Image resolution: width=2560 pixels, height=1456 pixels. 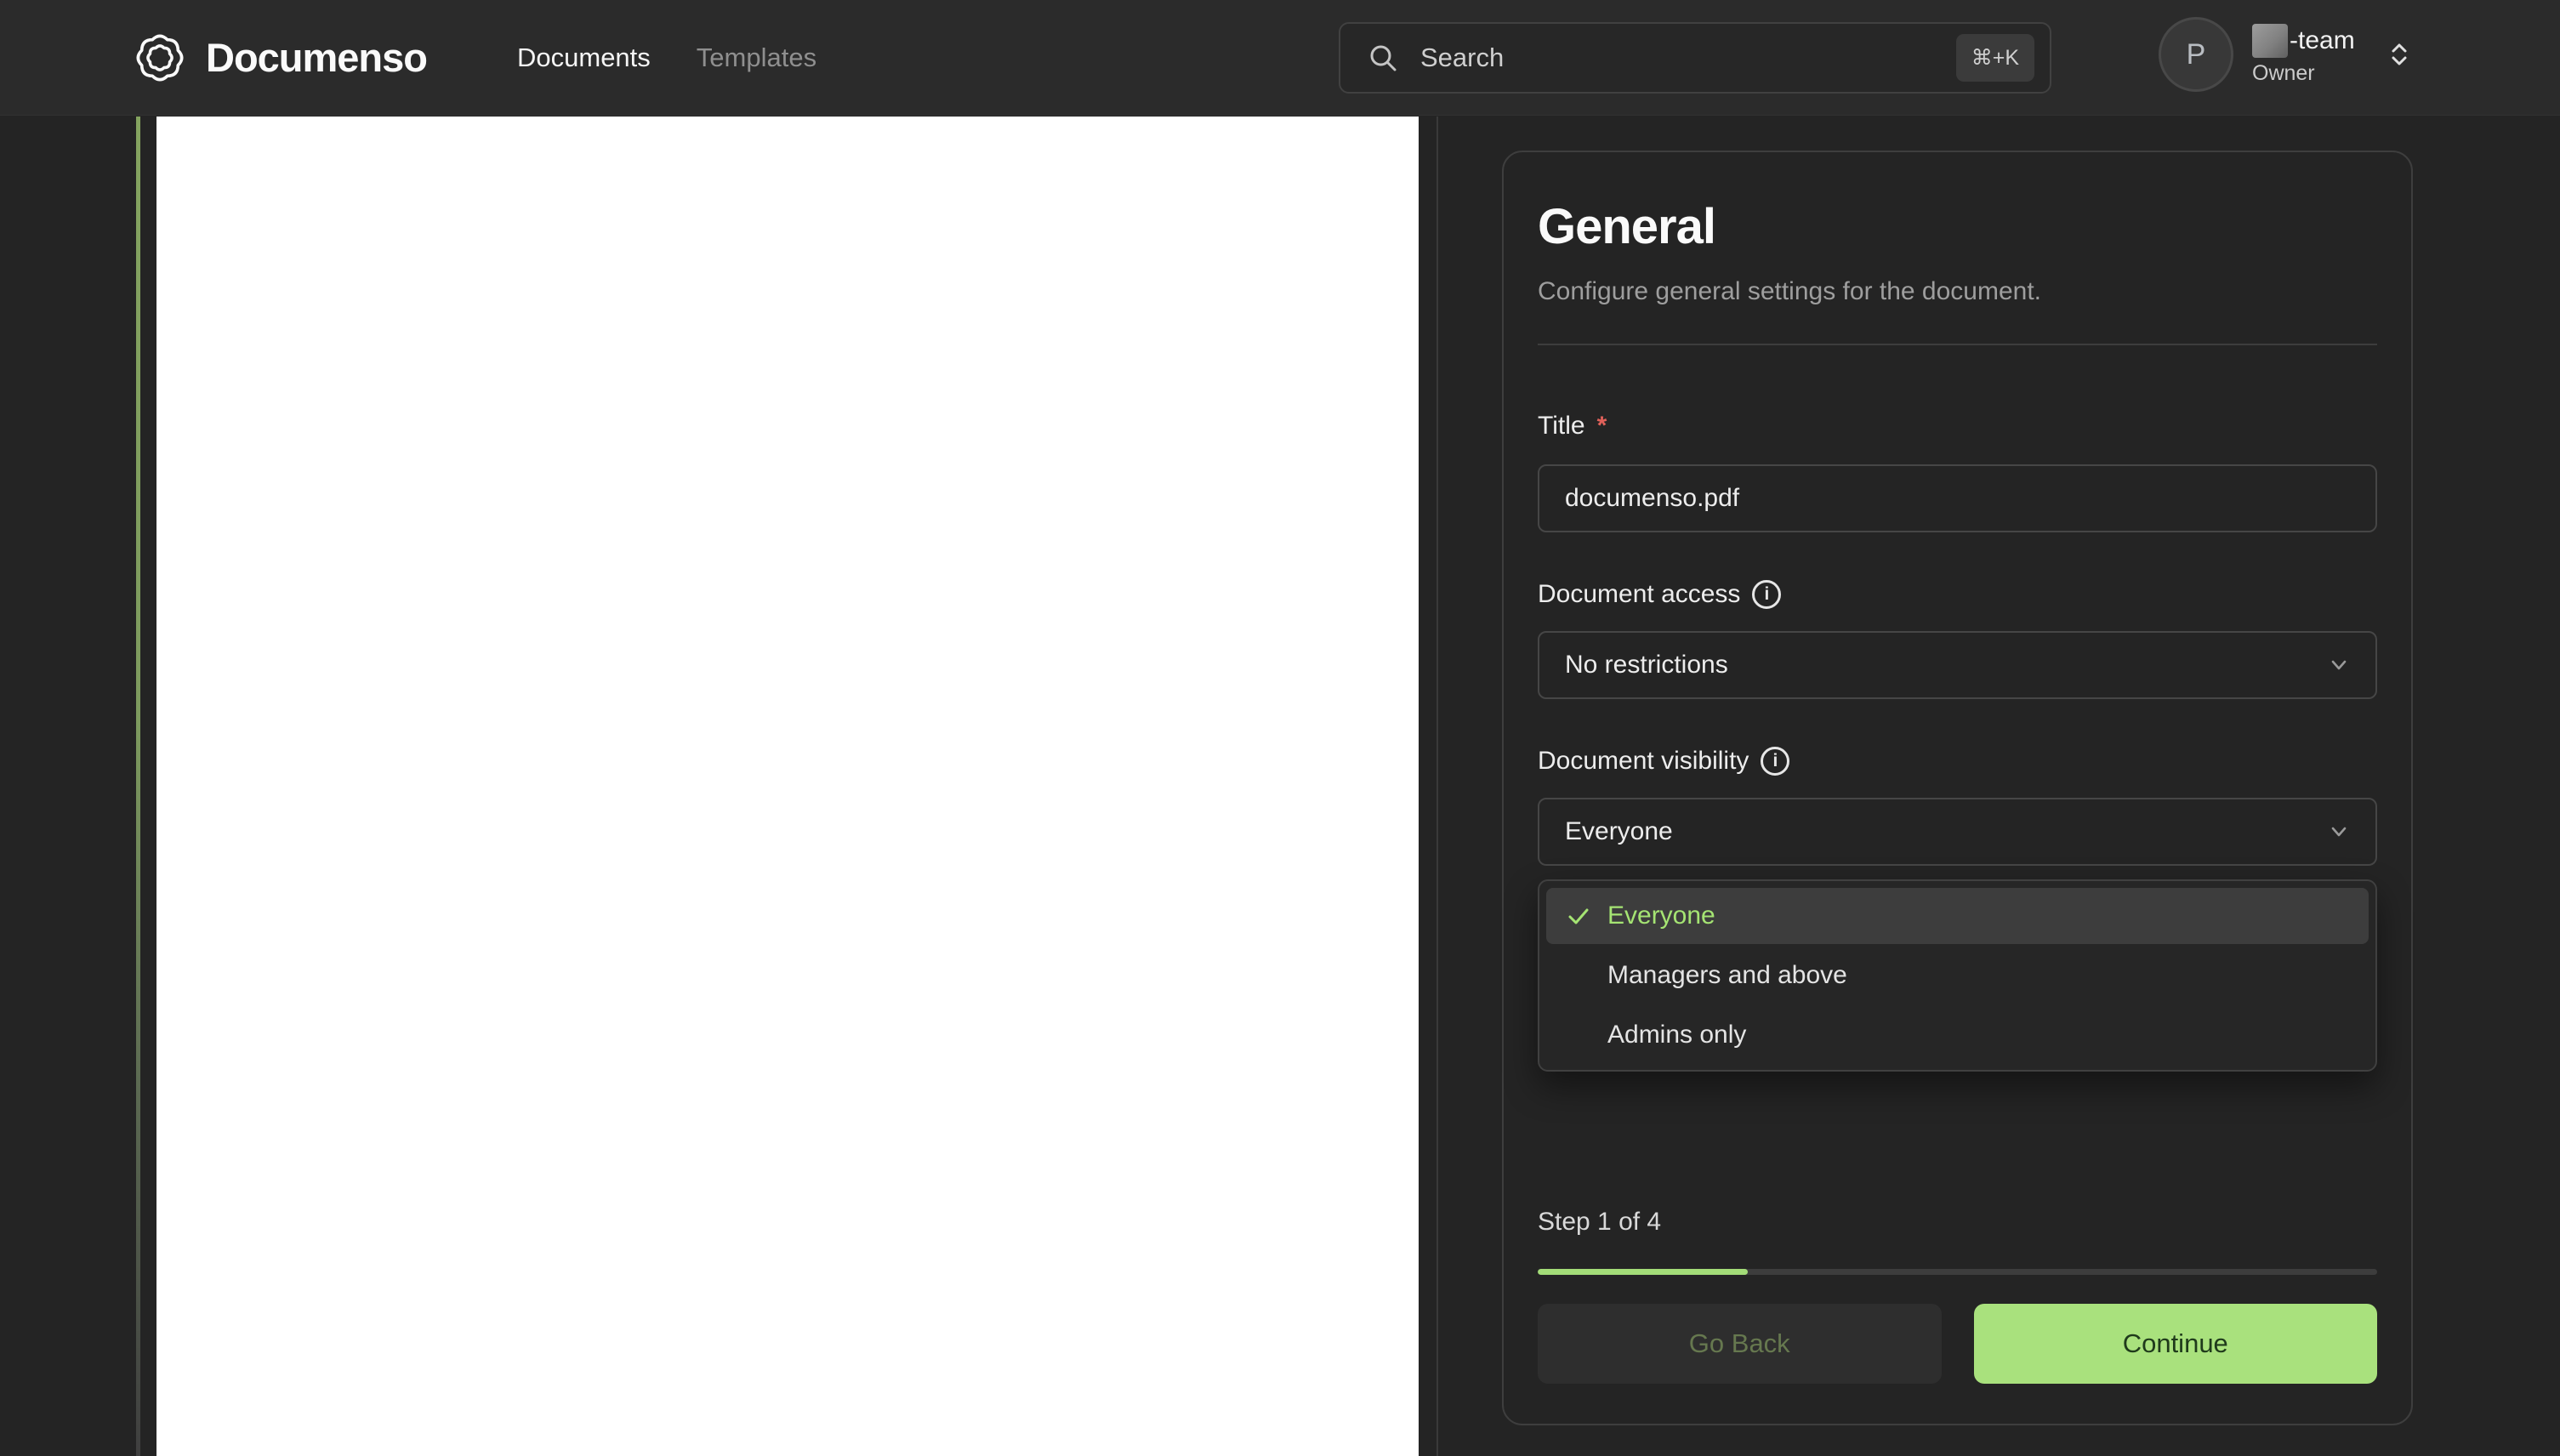 I want to click on document-accent-line, so click(x=138, y=786).